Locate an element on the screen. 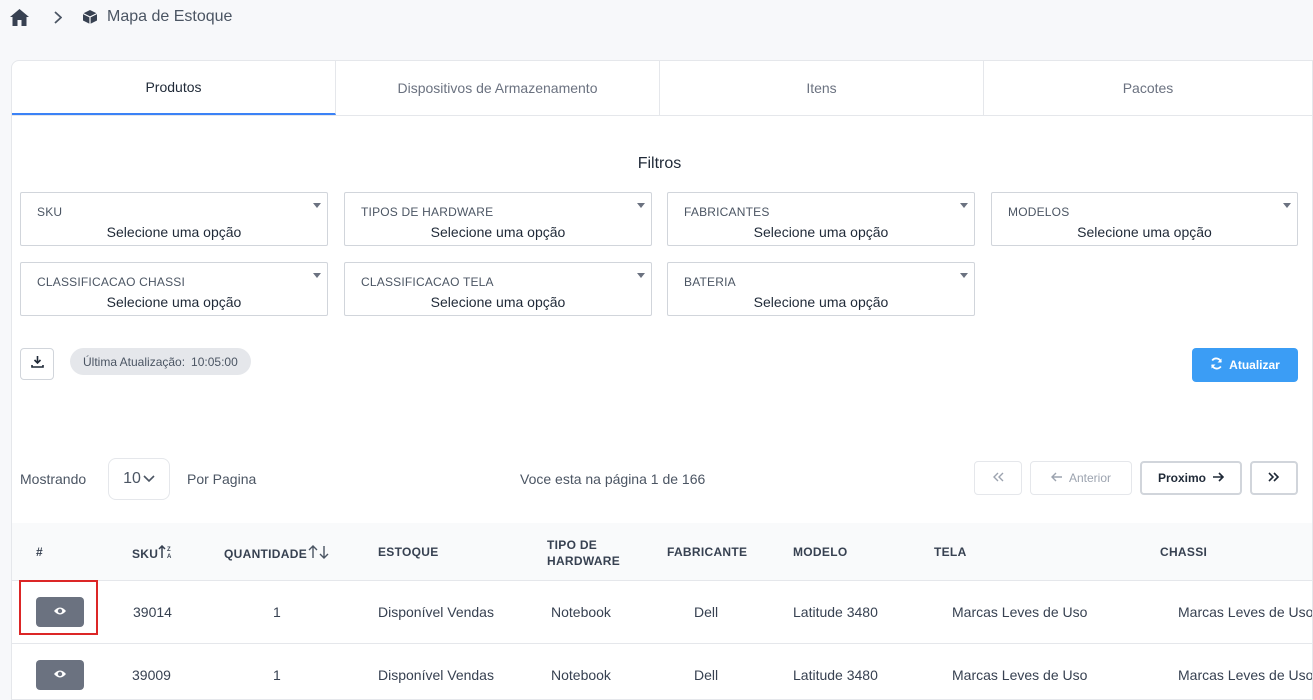 This screenshot has width=1313, height=700. per-page-label: Por Pagina is located at coordinates (222, 479).